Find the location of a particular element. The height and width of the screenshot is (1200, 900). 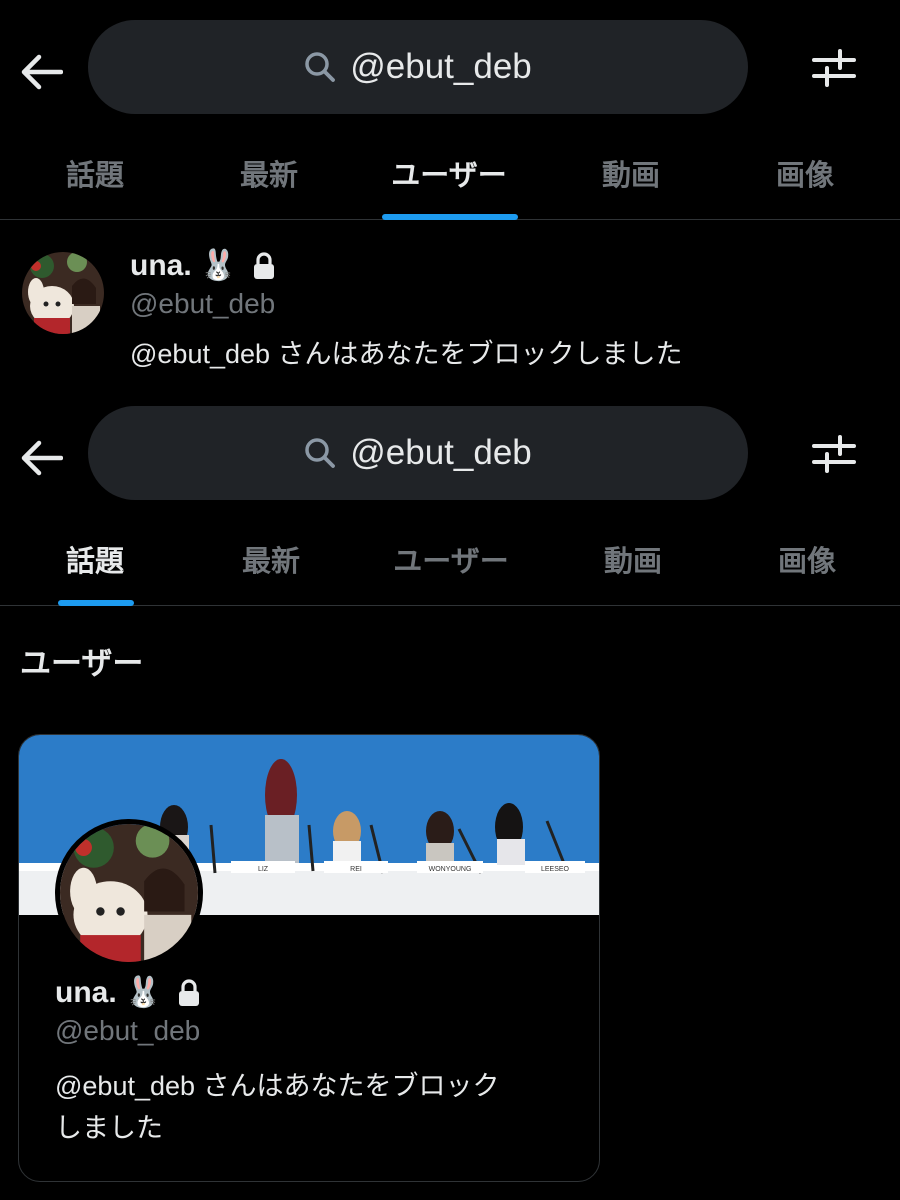

user-name-row: una. 🐰 is located at coordinates (203, 265).